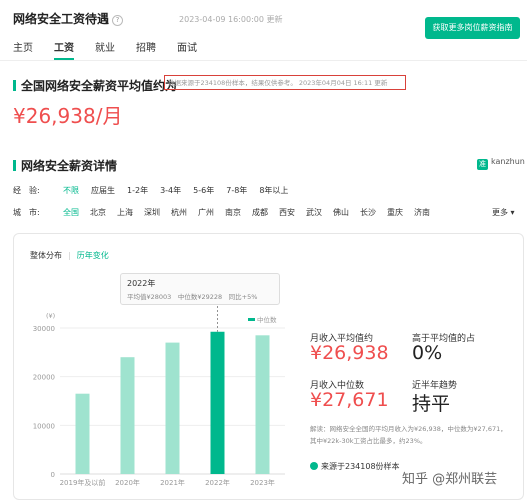  I want to click on source-dot-icon, so click(314, 466).